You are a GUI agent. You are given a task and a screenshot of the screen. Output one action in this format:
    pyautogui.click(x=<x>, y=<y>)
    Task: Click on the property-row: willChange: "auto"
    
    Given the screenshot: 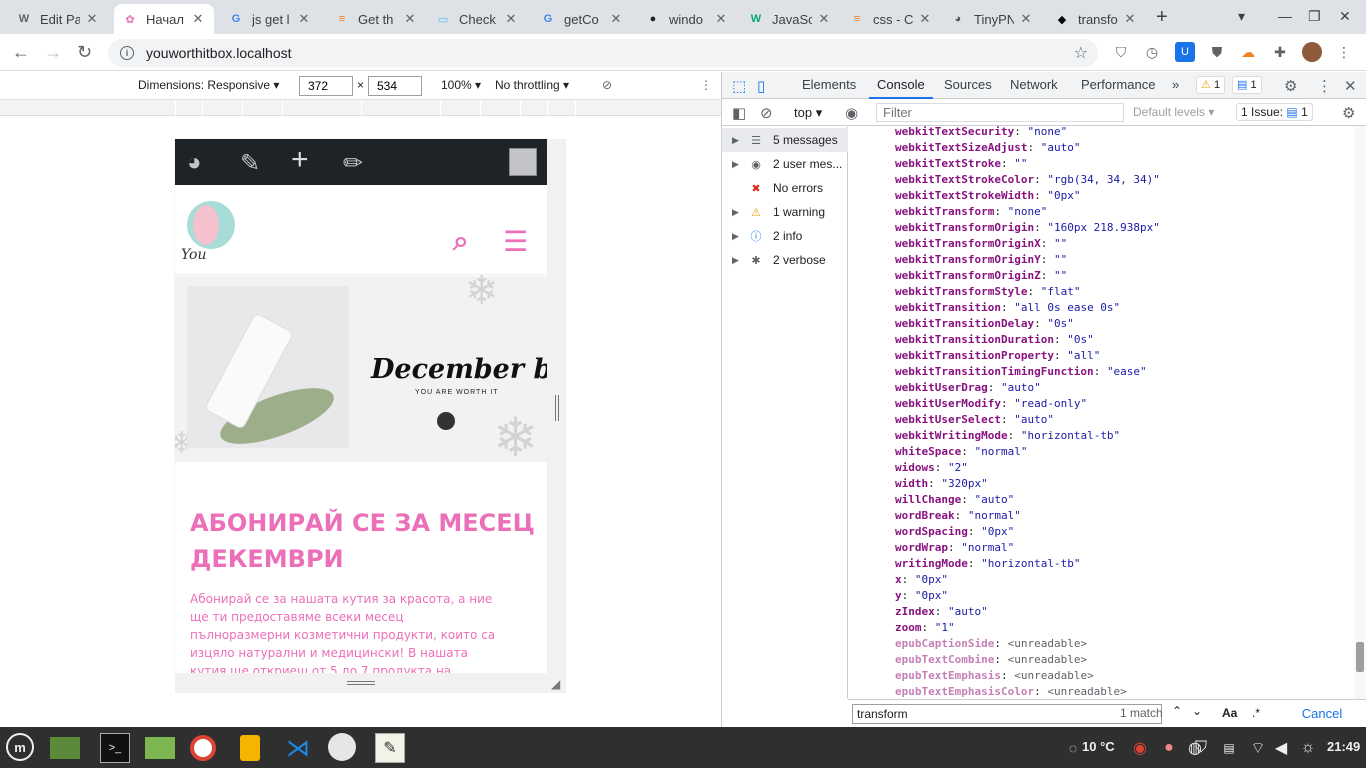 What is the action you would take?
    pyautogui.click(x=954, y=500)
    